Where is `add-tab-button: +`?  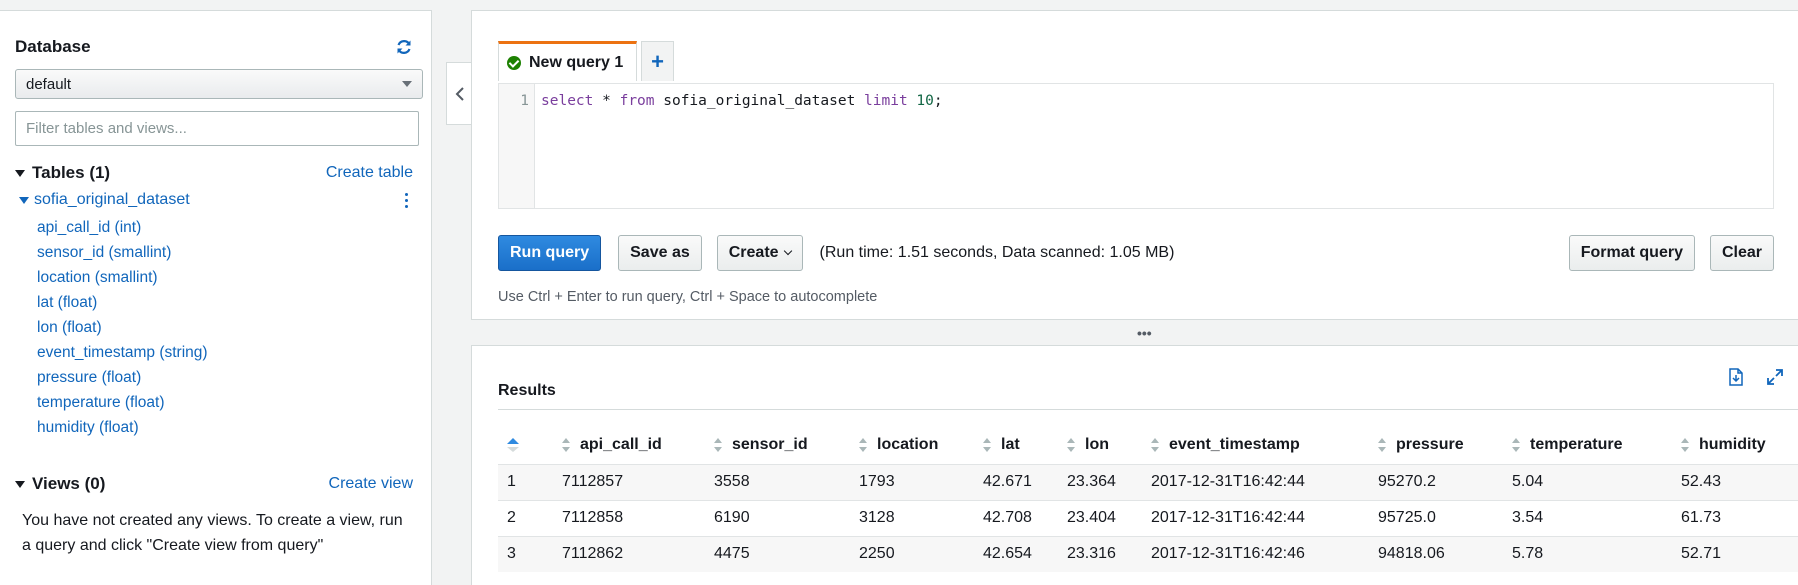
add-tab-button: + is located at coordinates (657, 61).